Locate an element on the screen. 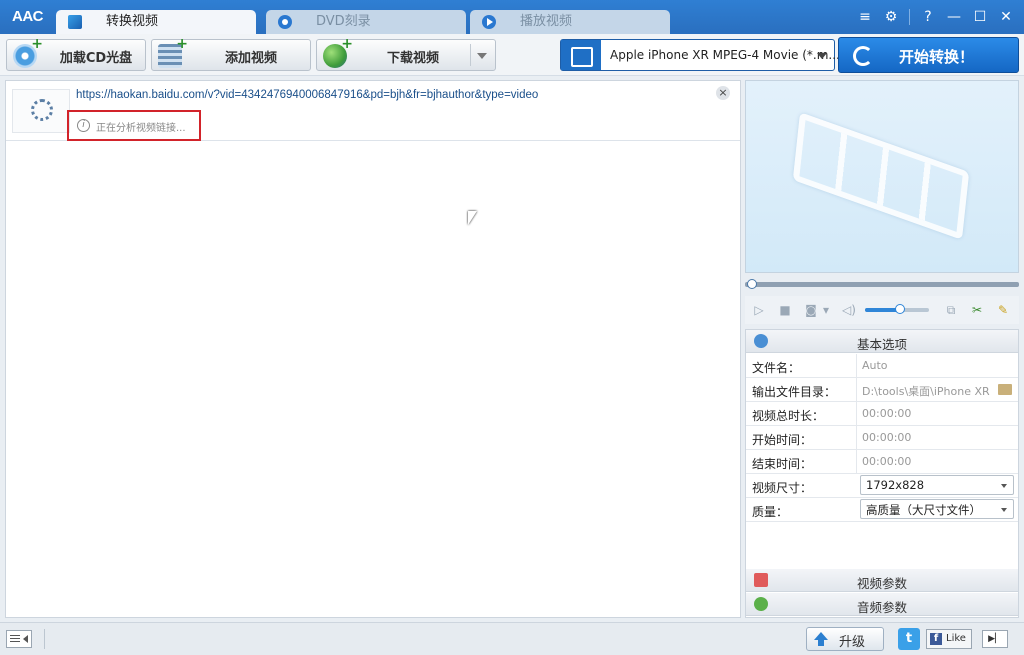 The width and height of the screenshot is (1024, 655). add-video-button: 添加视频 is located at coordinates (231, 53).